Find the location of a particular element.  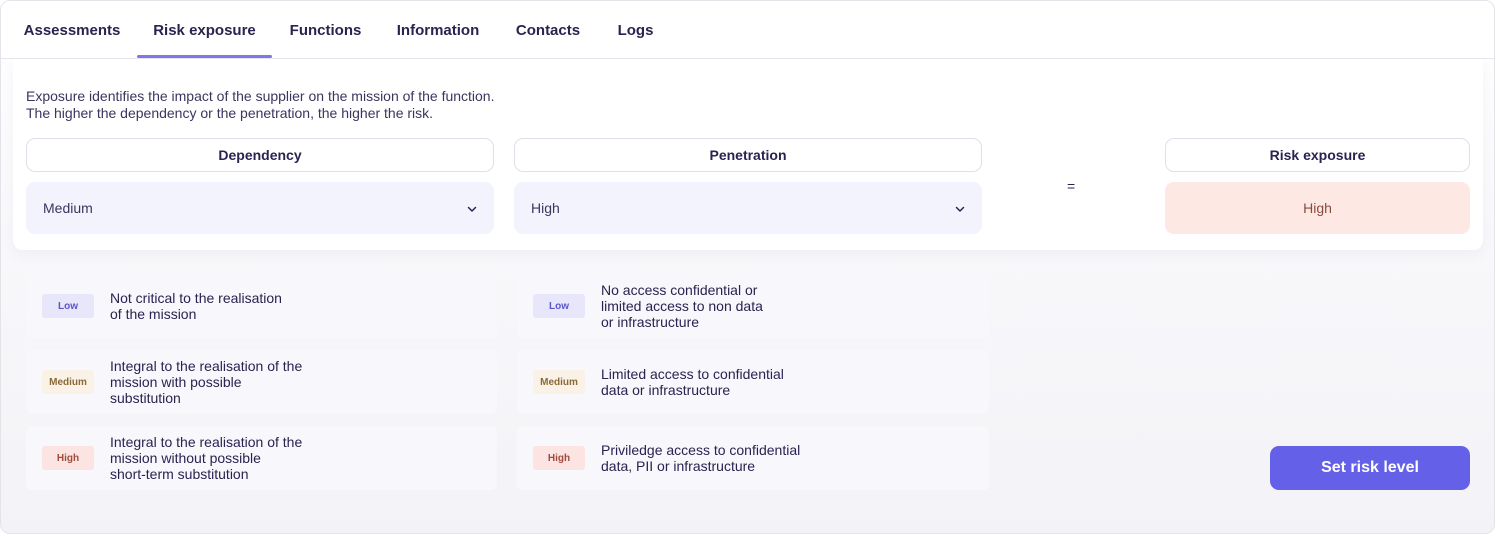

set-risk-level-button: Set risk level is located at coordinates (1370, 468).